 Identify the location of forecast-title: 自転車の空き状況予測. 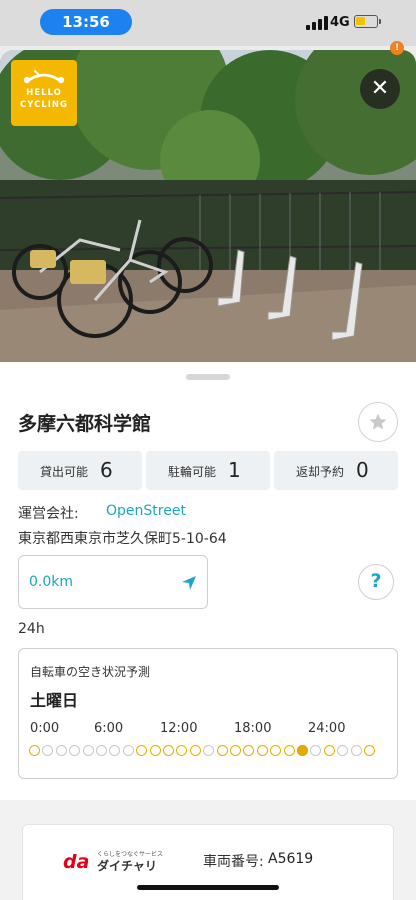
(90, 672).